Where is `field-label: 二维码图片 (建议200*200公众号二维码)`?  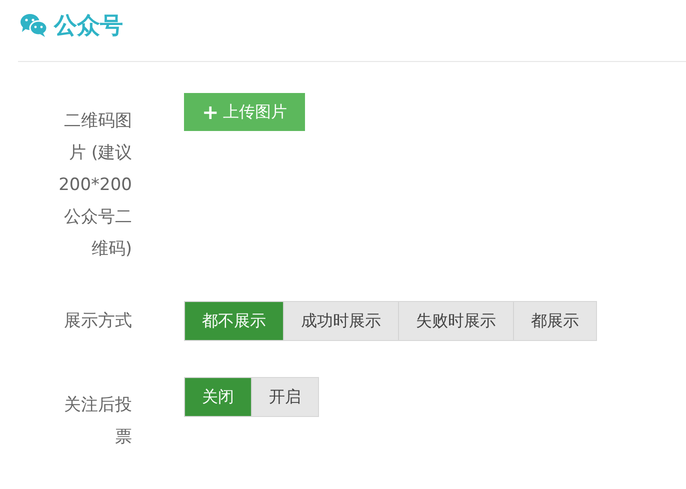 field-label: 二维码图片 (建议200*200公众号二维码) is located at coordinates (95, 185).